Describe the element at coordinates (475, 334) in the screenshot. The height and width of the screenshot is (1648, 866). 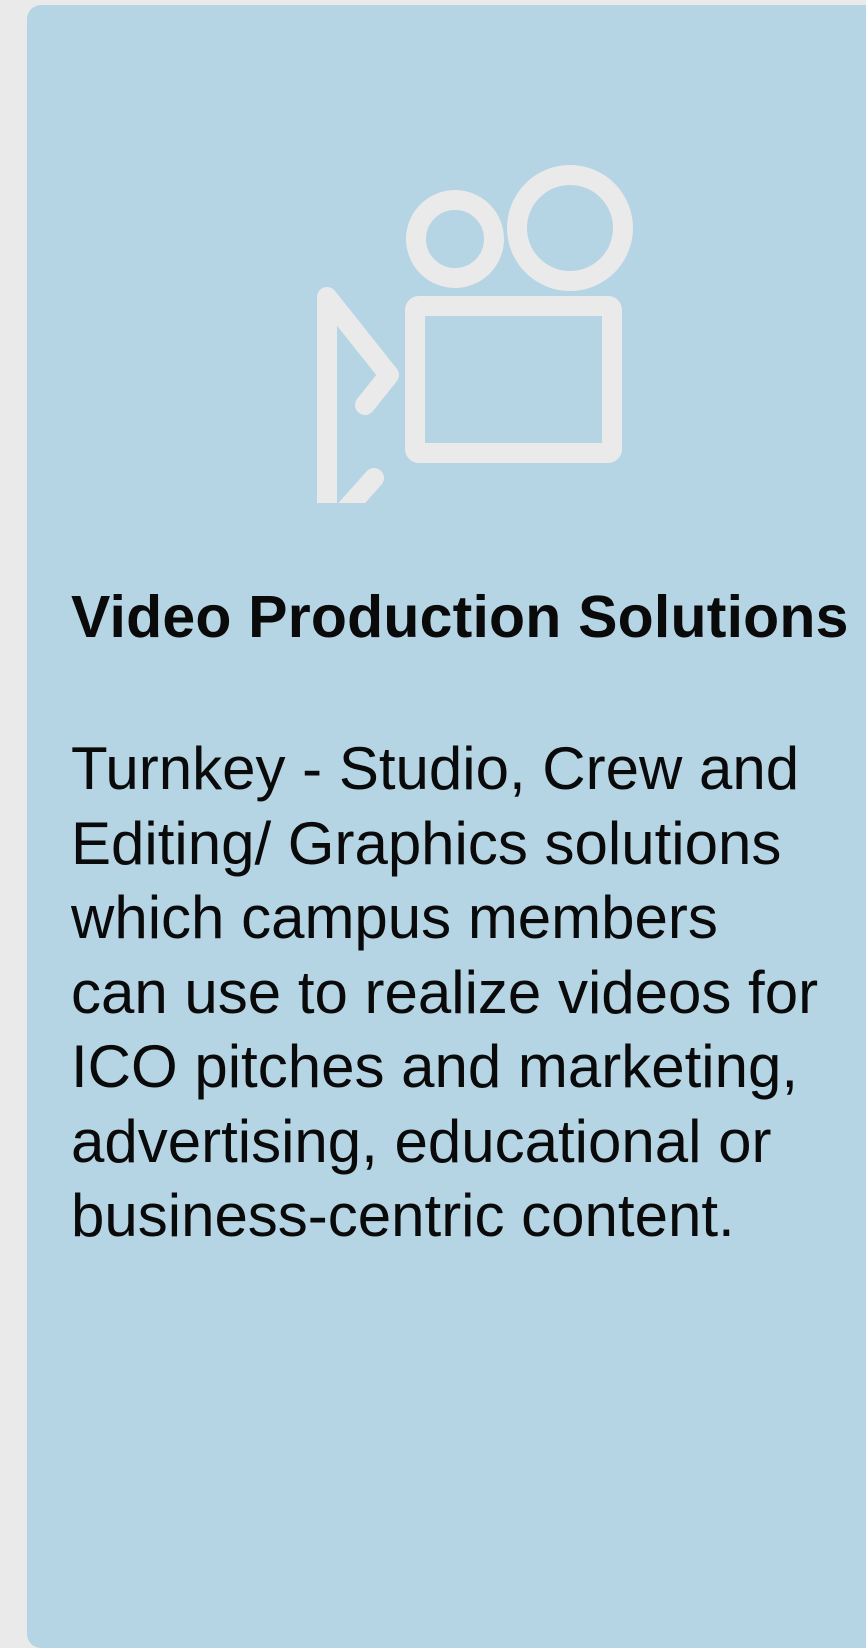
I see `video-camera-icon` at that location.